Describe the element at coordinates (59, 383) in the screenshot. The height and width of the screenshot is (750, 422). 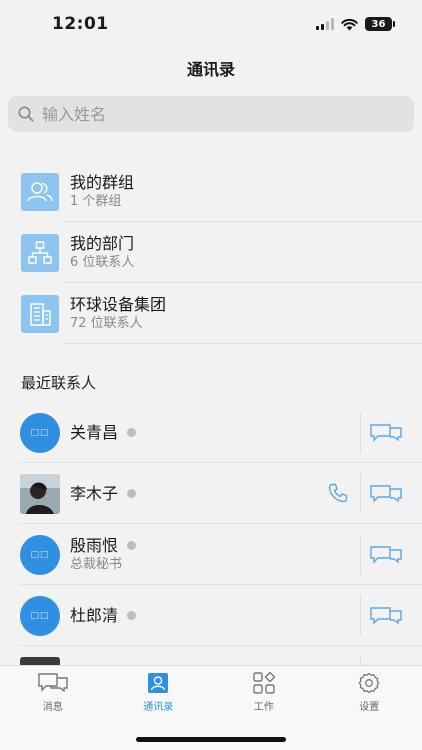
I see `recent-contacts-header: 最近联系人` at that location.